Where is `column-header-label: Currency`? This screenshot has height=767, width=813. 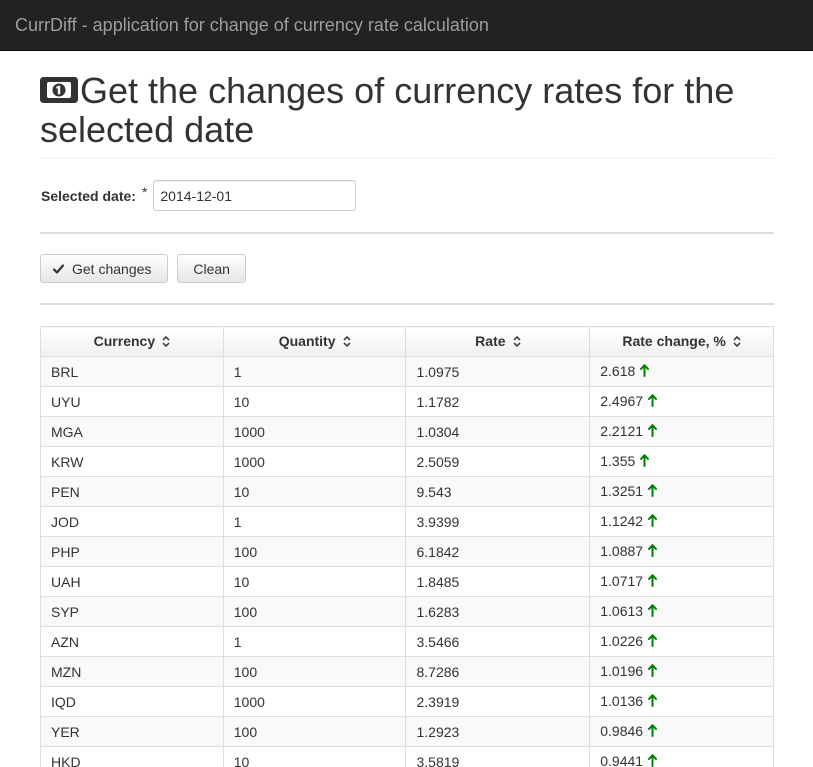 column-header-label: Currency is located at coordinates (124, 340).